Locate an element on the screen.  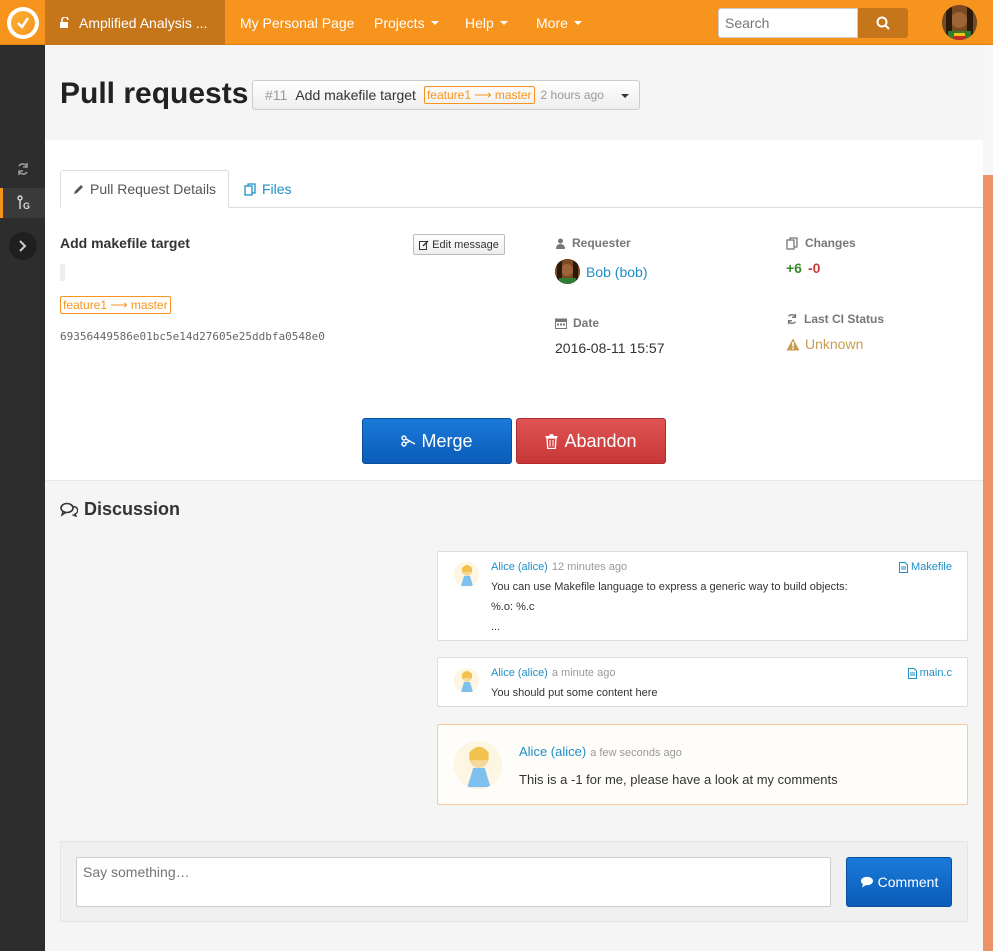
date-value: 2016-08-11 15:57 is located at coordinates (610, 348).